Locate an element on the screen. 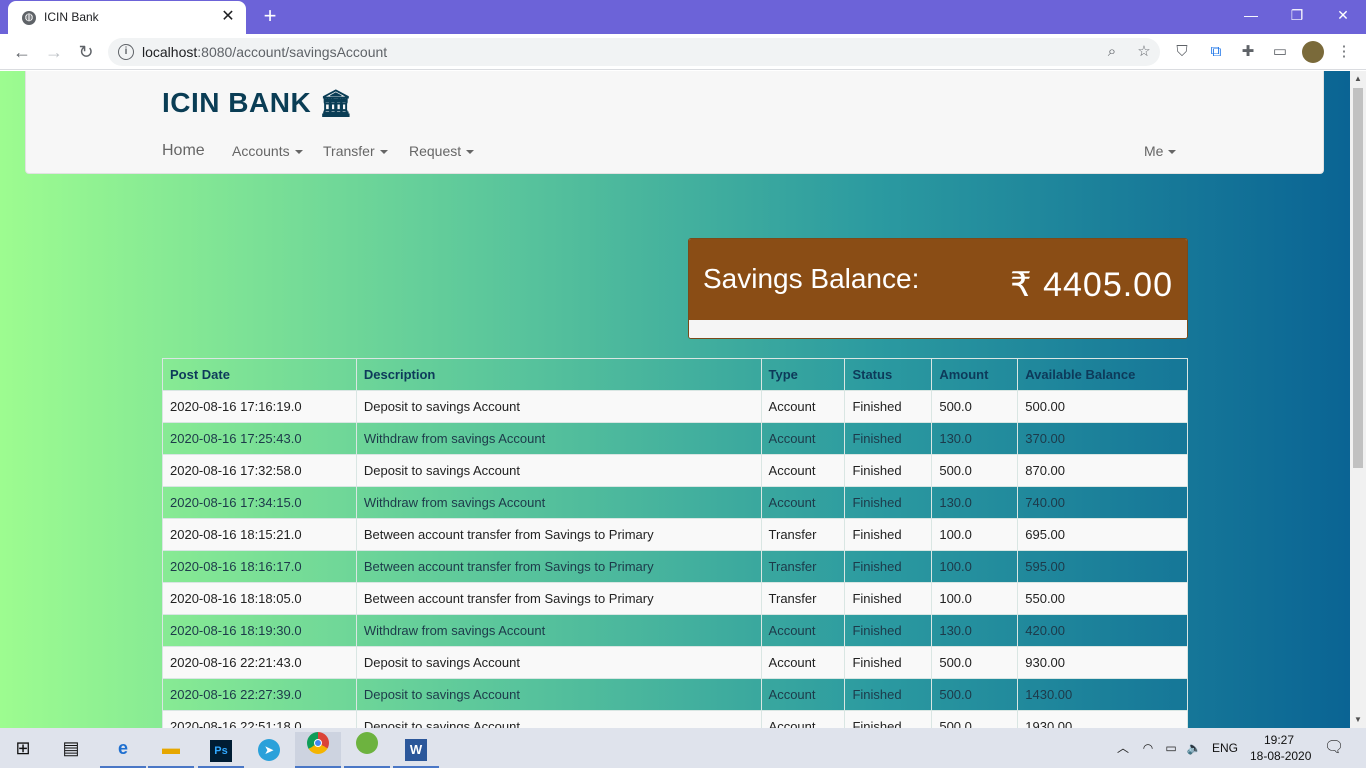  cell-post-date: 2020-08-16 17:32:58.0 is located at coordinates (259, 470).